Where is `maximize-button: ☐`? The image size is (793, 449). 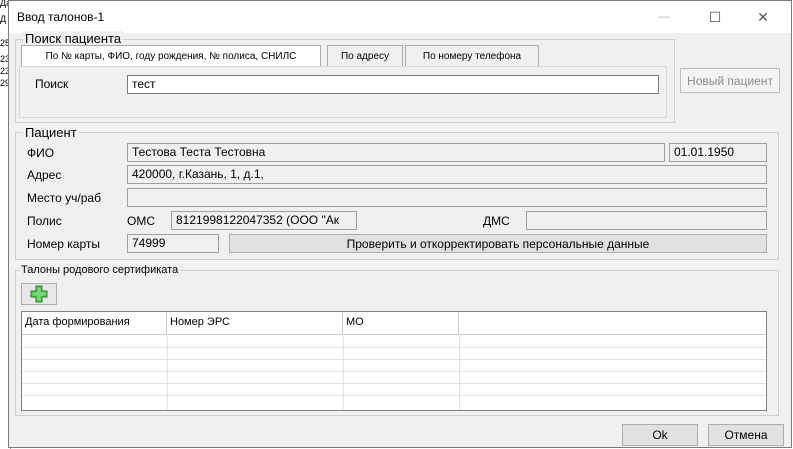
maximize-button: ☐ is located at coordinates (715, 17).